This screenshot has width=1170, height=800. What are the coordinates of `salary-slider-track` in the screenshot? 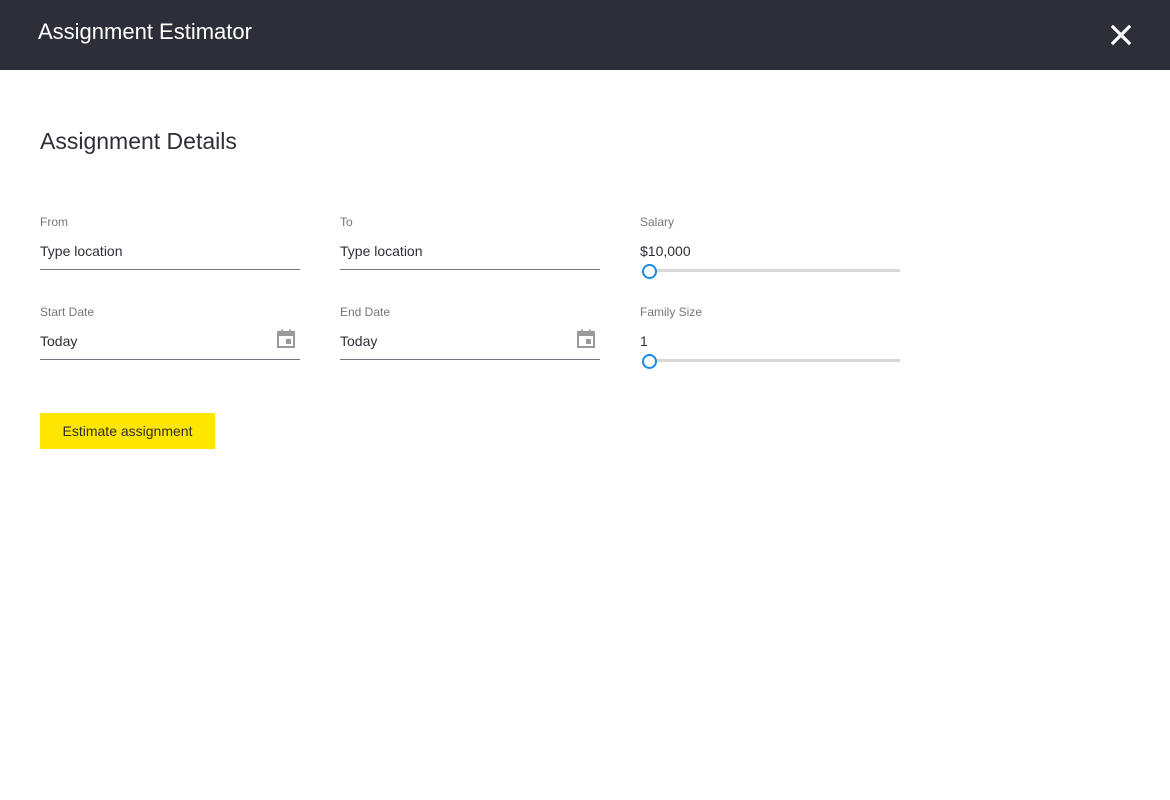 It's located at (774, 270).